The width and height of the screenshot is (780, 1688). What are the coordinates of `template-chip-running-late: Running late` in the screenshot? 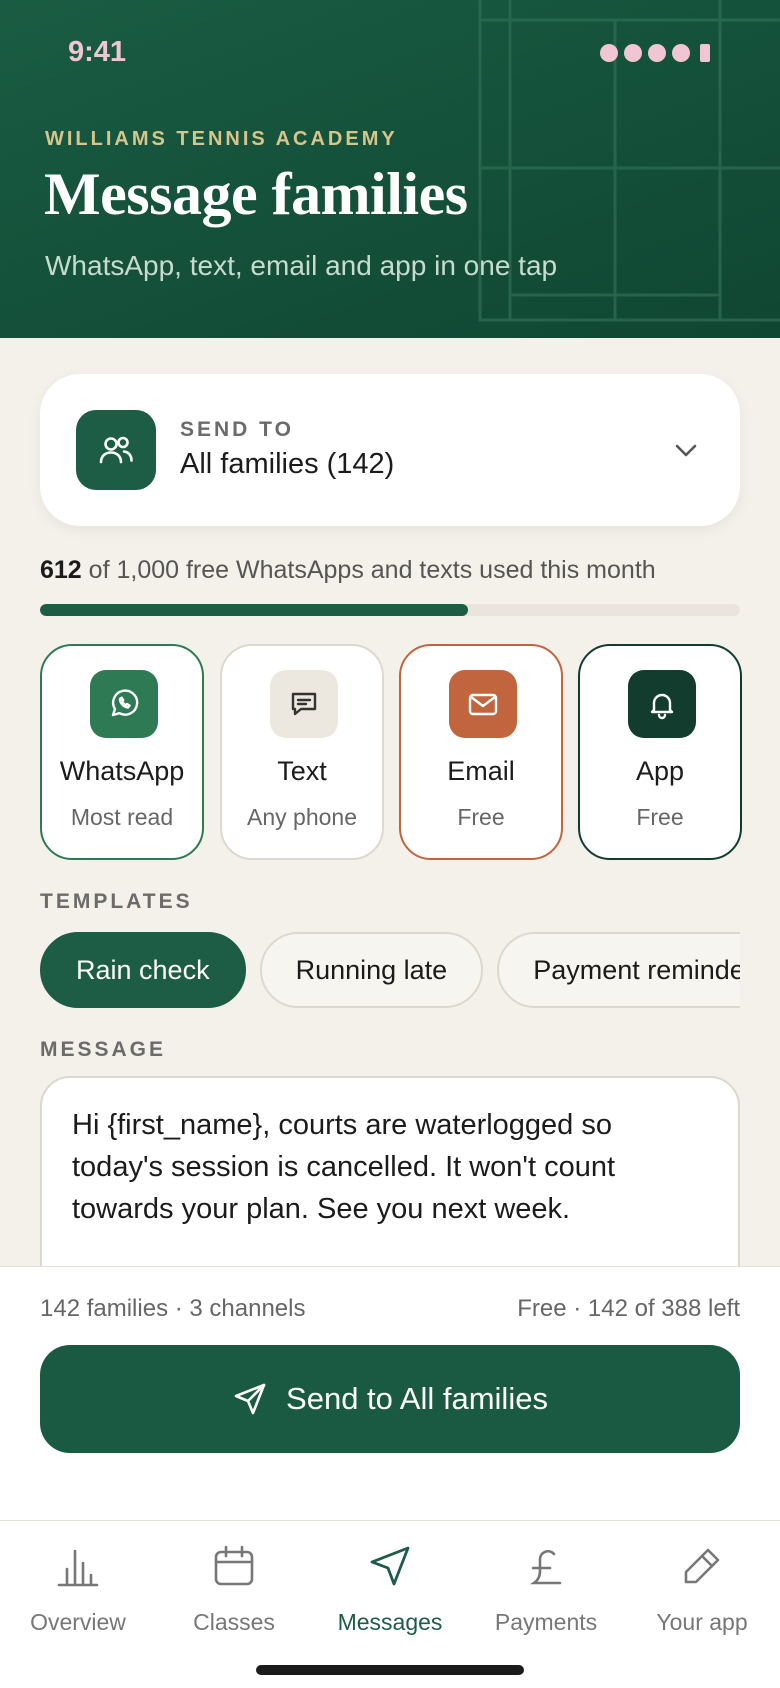 It's located at (371, 970).